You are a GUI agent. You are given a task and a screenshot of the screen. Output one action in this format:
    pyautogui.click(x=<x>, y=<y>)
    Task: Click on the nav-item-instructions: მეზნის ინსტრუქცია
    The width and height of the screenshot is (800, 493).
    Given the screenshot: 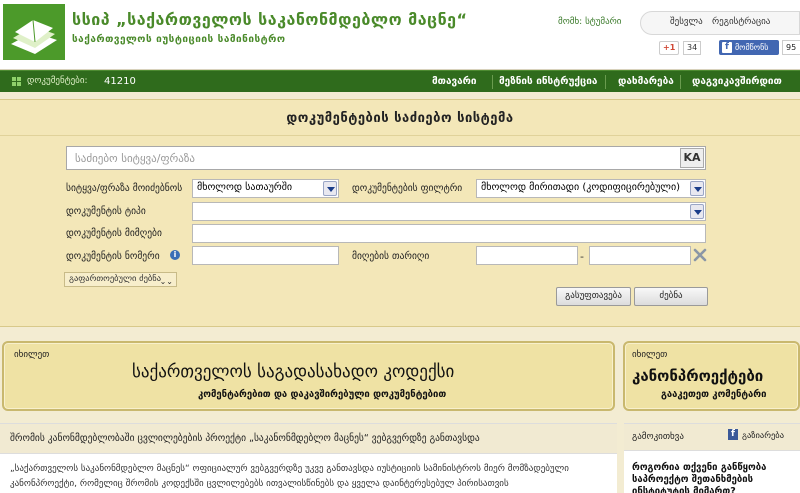 What is the action you would take?
    pyautogui.click(x=548, y=81)
    